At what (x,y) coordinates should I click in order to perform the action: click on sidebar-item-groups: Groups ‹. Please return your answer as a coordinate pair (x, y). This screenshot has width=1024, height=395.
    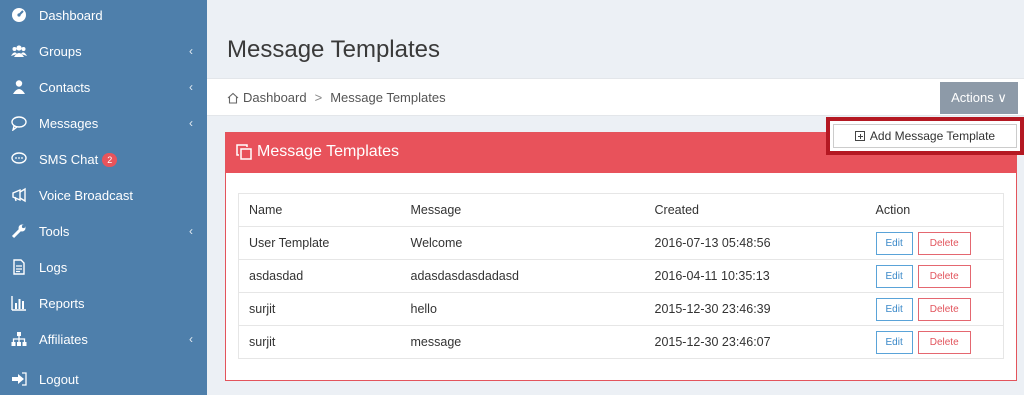
    Looking at the image, I should click on (103, 51).